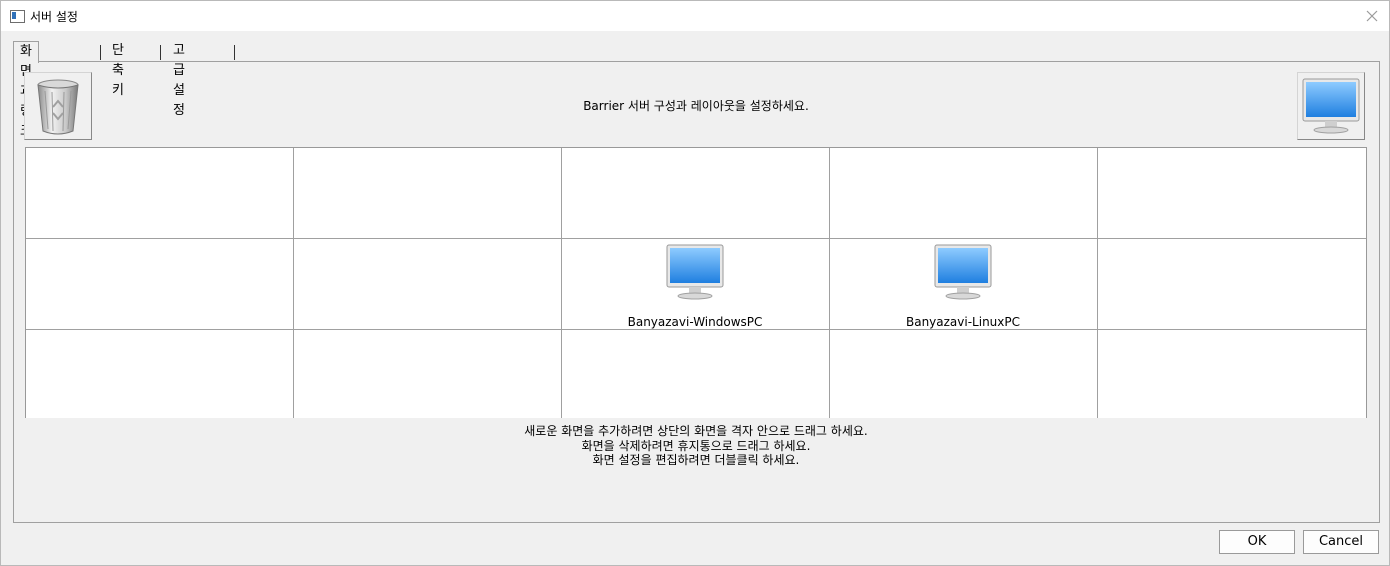 The height and width of the screenshot is (566, 1390). I want to click on cancel-button: Cancel, so click(1341, 542).